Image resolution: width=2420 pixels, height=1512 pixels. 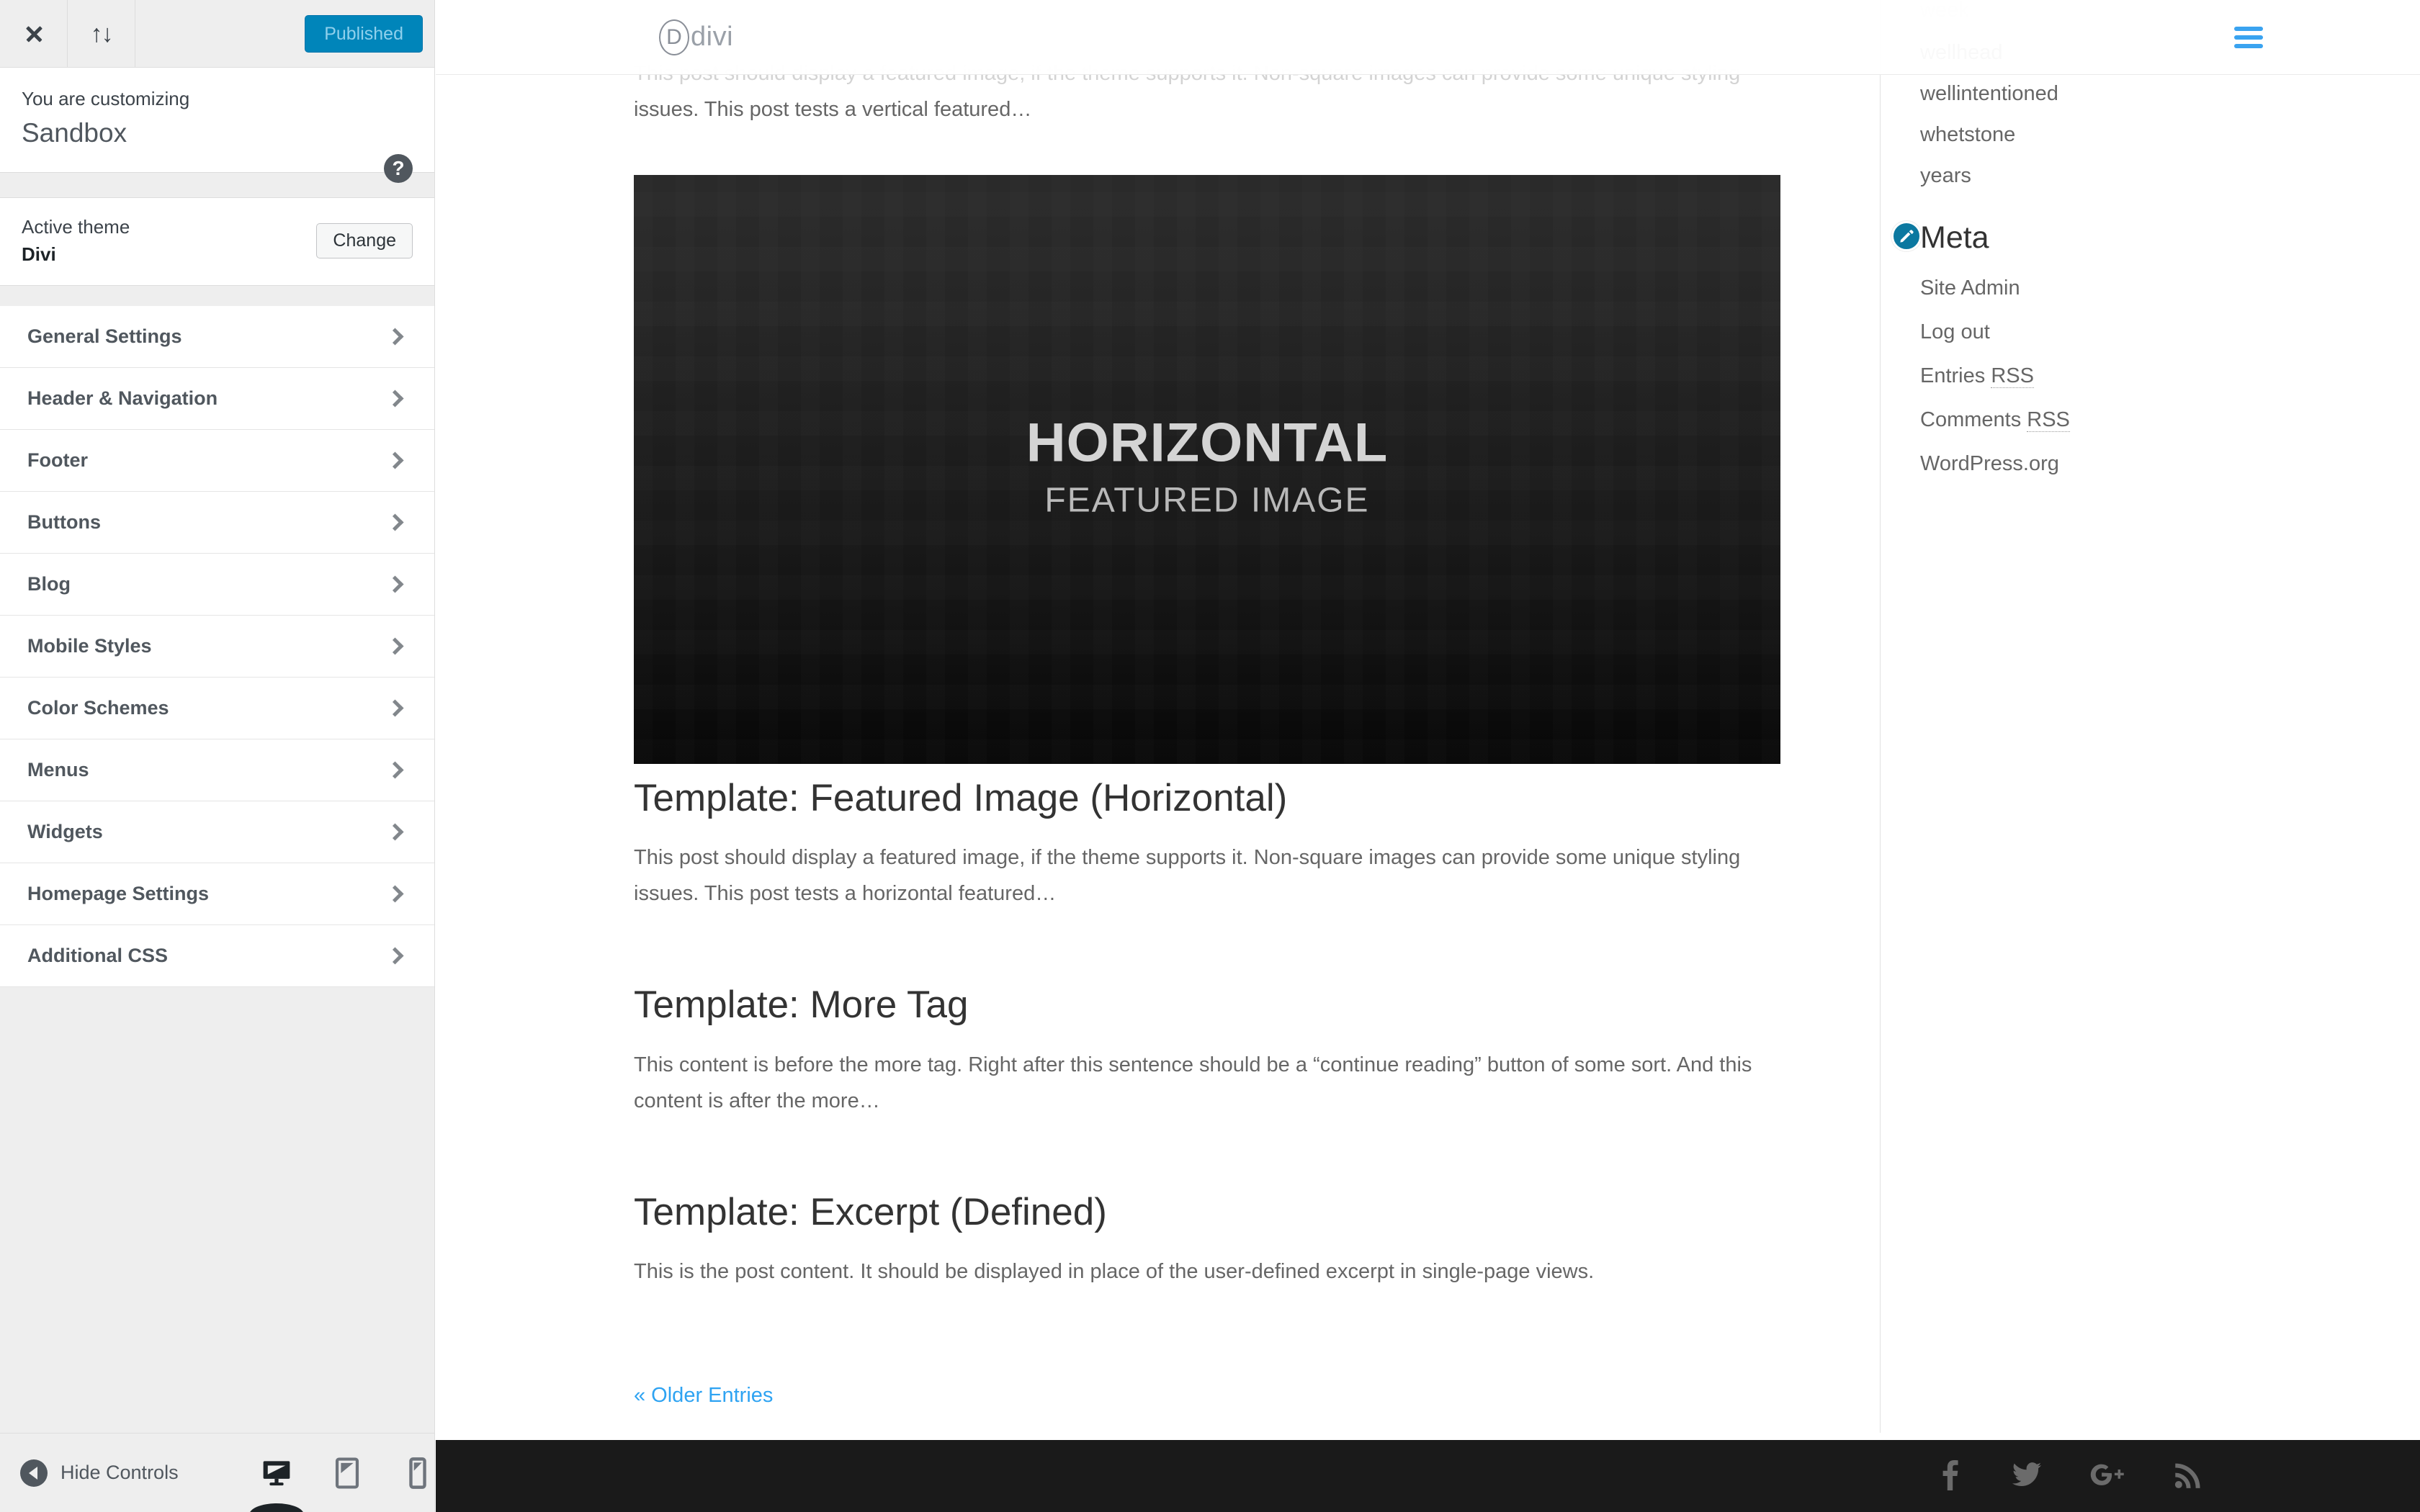 I want to click on sidebar-item-additional-css: Additional CSS, so click(x=217, y=956).